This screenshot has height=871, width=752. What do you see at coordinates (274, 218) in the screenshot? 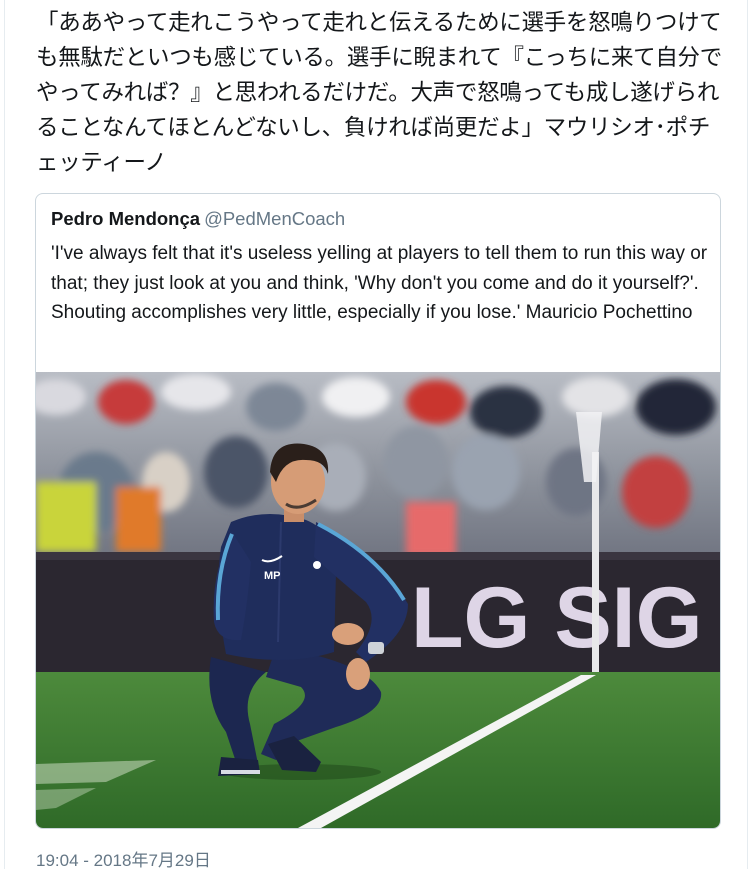
I see `quoted-author-handle: @PedMenCoach` at bounding box center [274, 218].